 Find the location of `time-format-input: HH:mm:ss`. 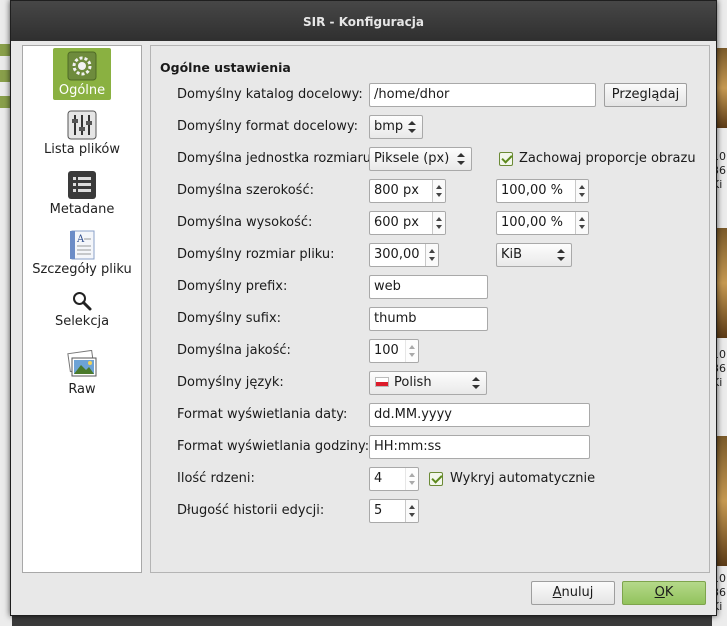

time-format-input: HH:mm:ss is located at coordinates (479, 447).